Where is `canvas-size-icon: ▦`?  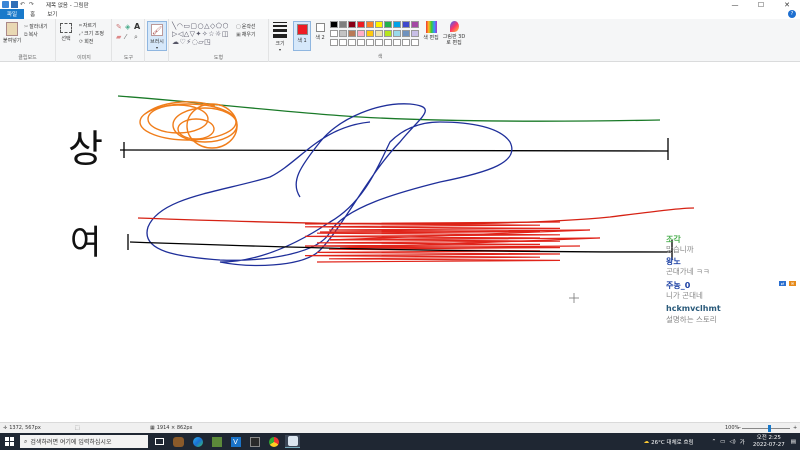 canvas-size-icon: ▦ is located at coordinates (152, 428).